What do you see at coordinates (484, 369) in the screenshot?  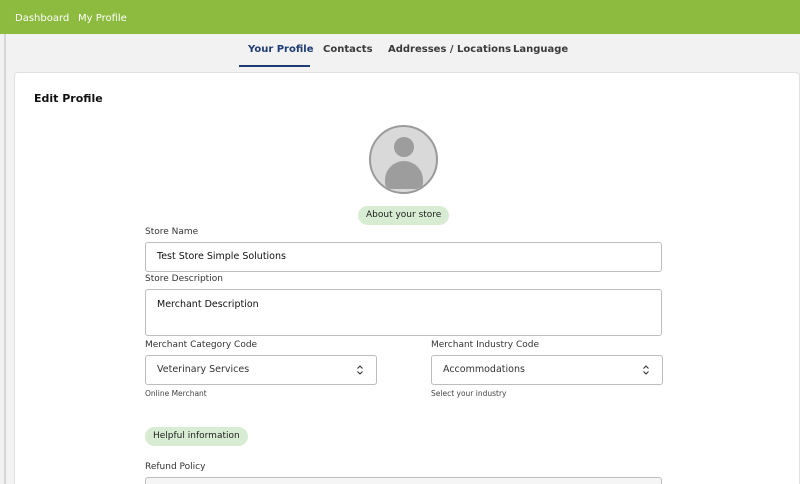 I see `merchant-industry-code-value: Accommodations` at bounding box center [484, 369].